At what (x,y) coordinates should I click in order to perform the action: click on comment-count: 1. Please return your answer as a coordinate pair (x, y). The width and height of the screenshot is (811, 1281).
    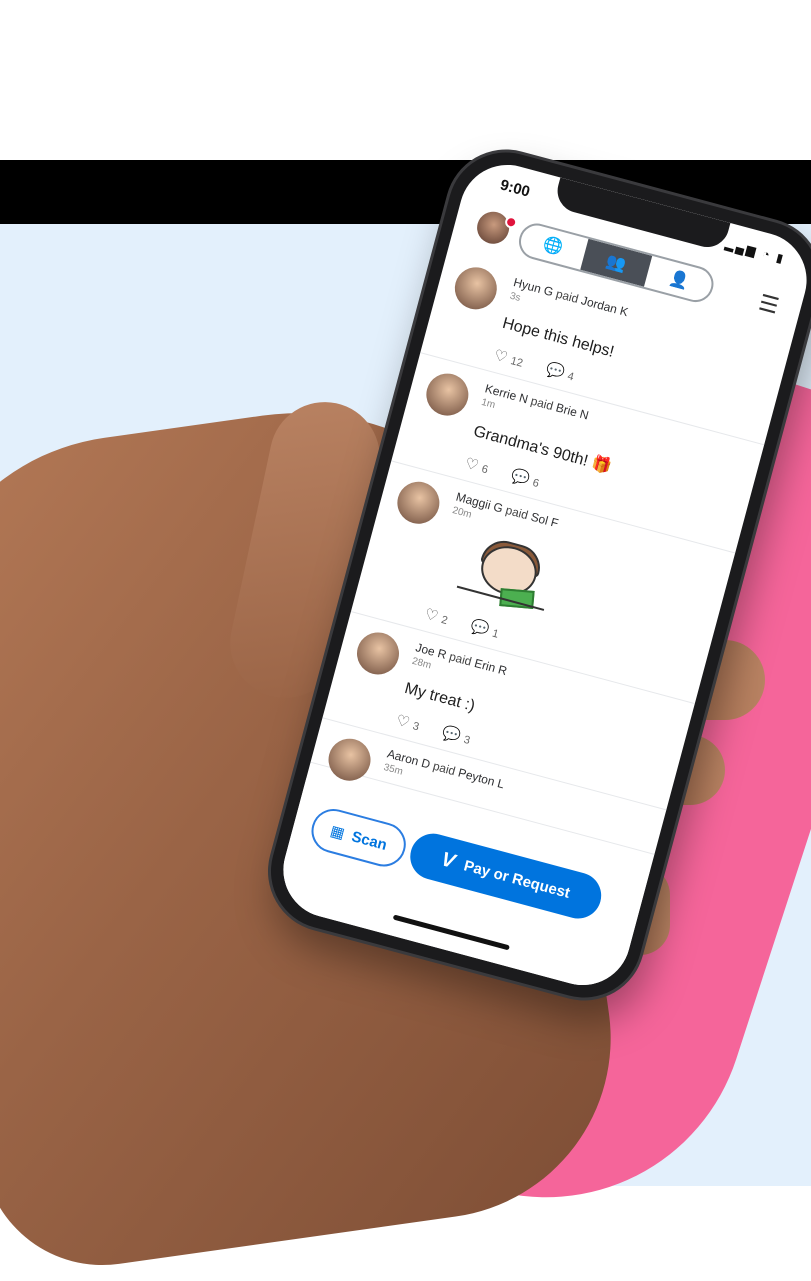
    Looking at the image, I should click on (495, 634).